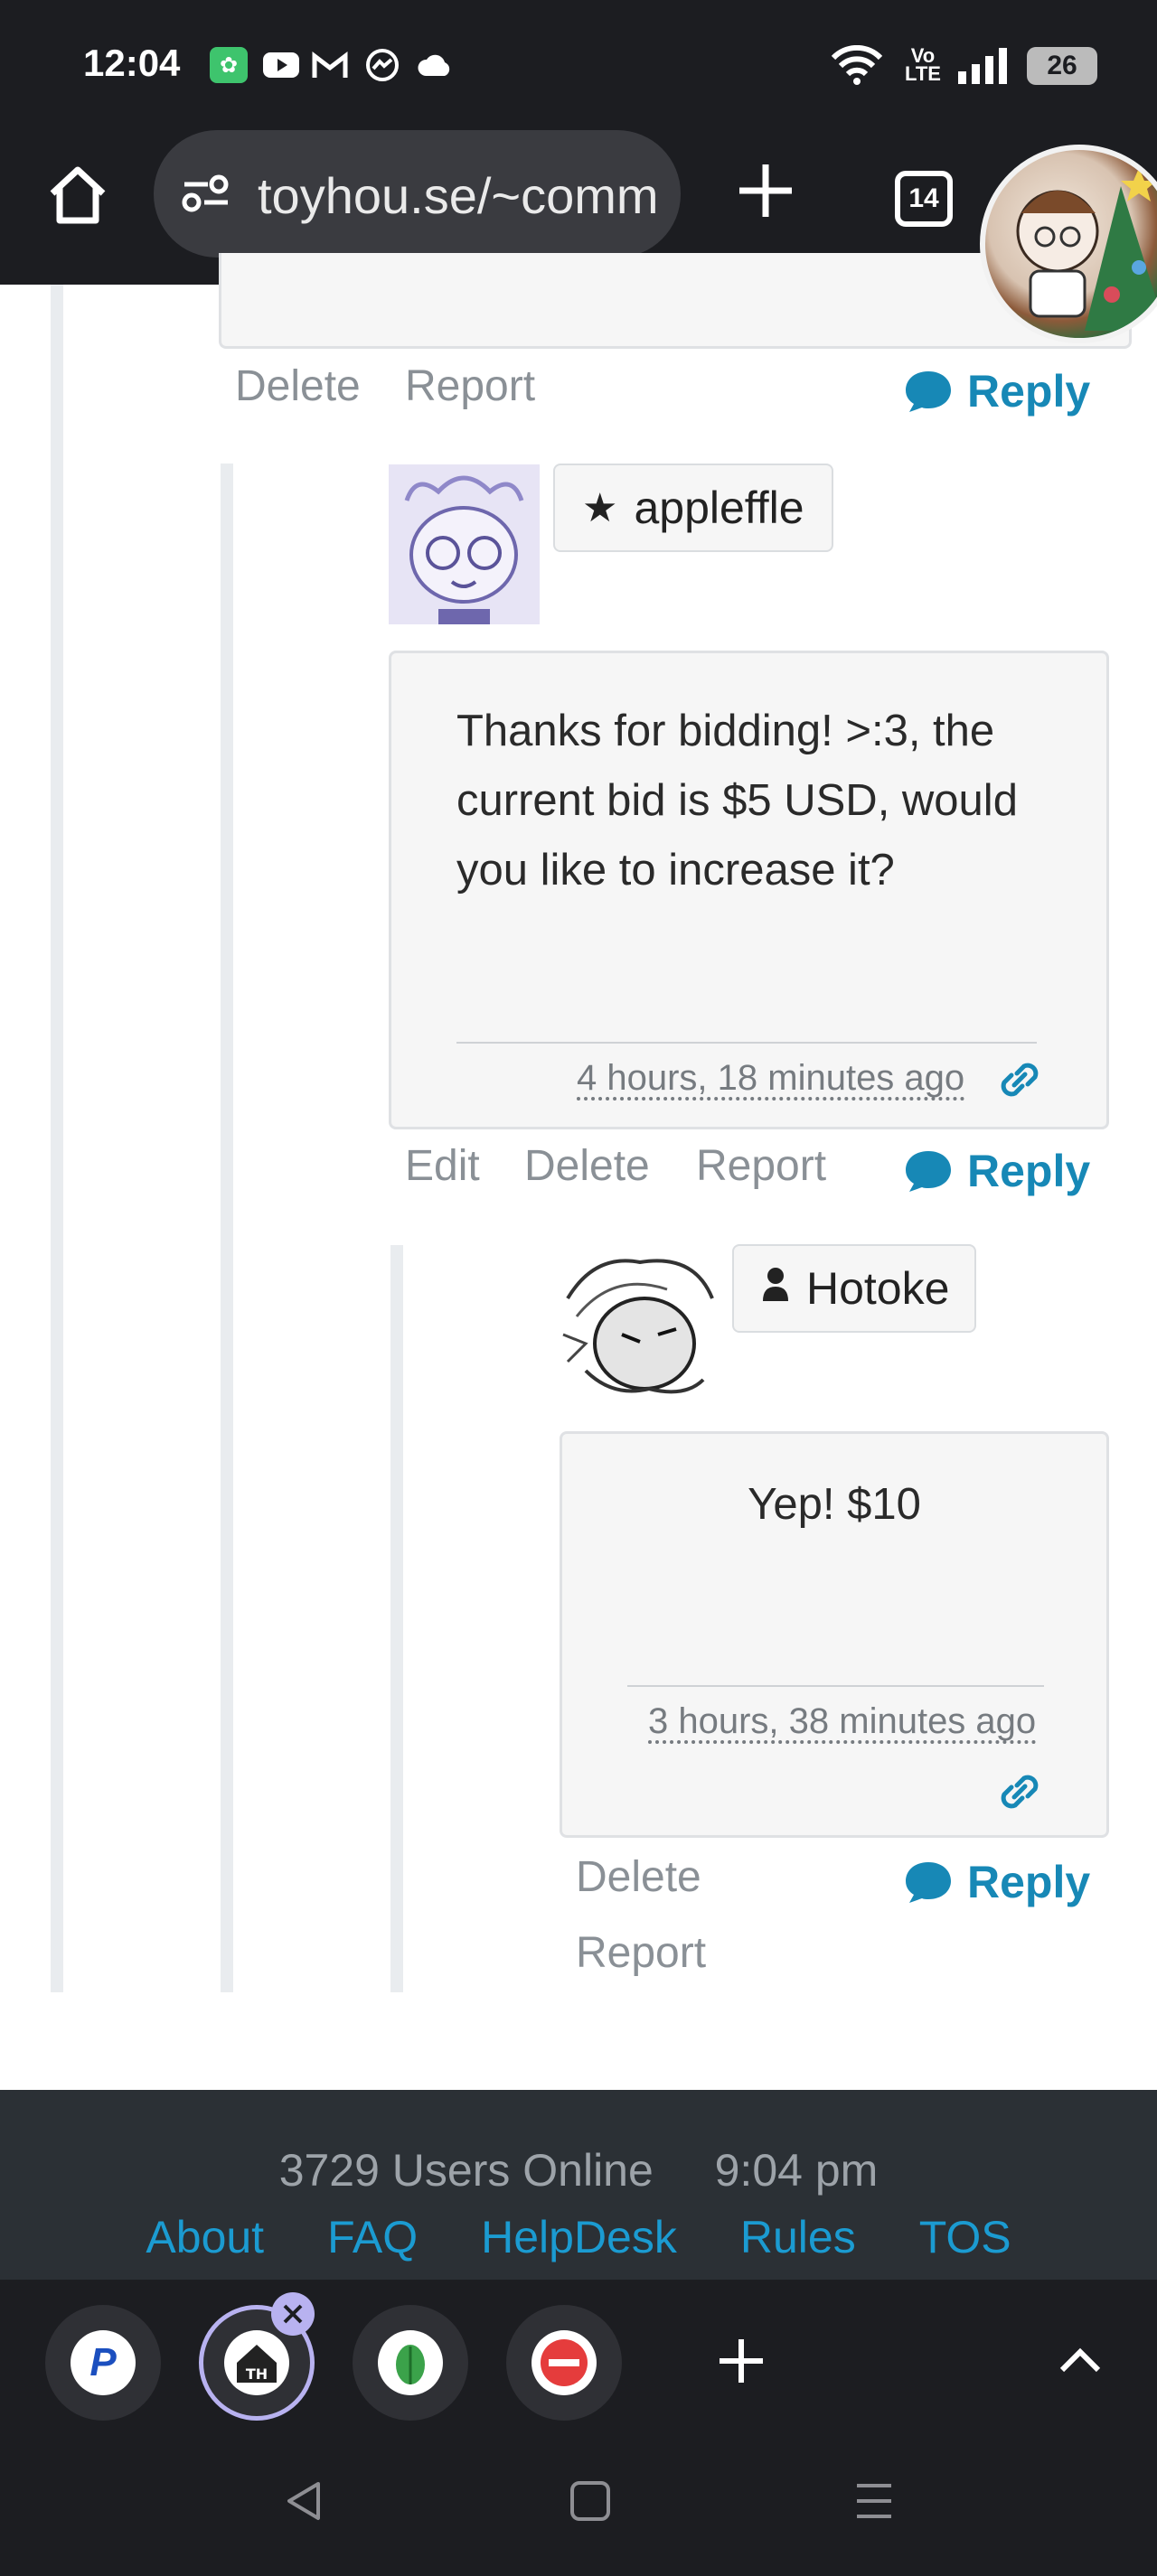 The width and height of the screenshot is (1157, 2576). Describe the element at coordinates (965, 2237) in the screenshot. I see `footer-link-tos: TOS` at that location.